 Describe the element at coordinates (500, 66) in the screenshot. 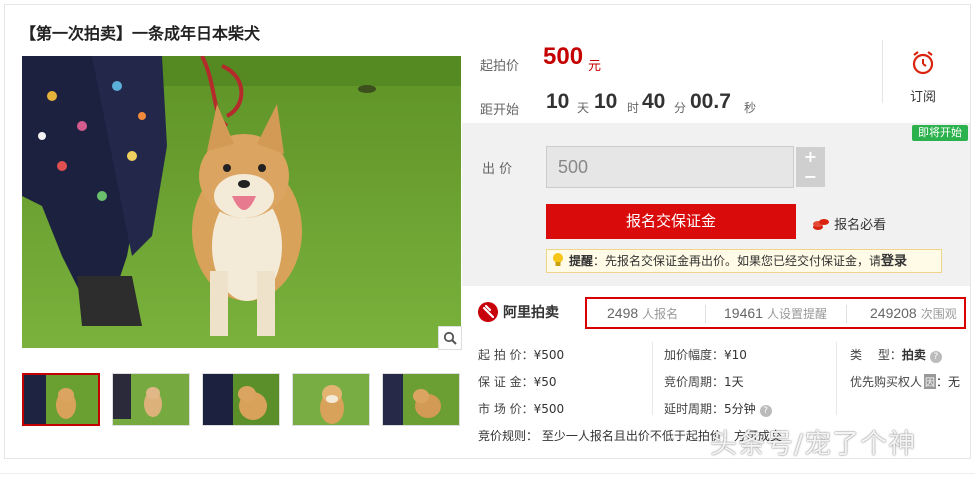

I see `start-price-label: 起拍价` at that location.